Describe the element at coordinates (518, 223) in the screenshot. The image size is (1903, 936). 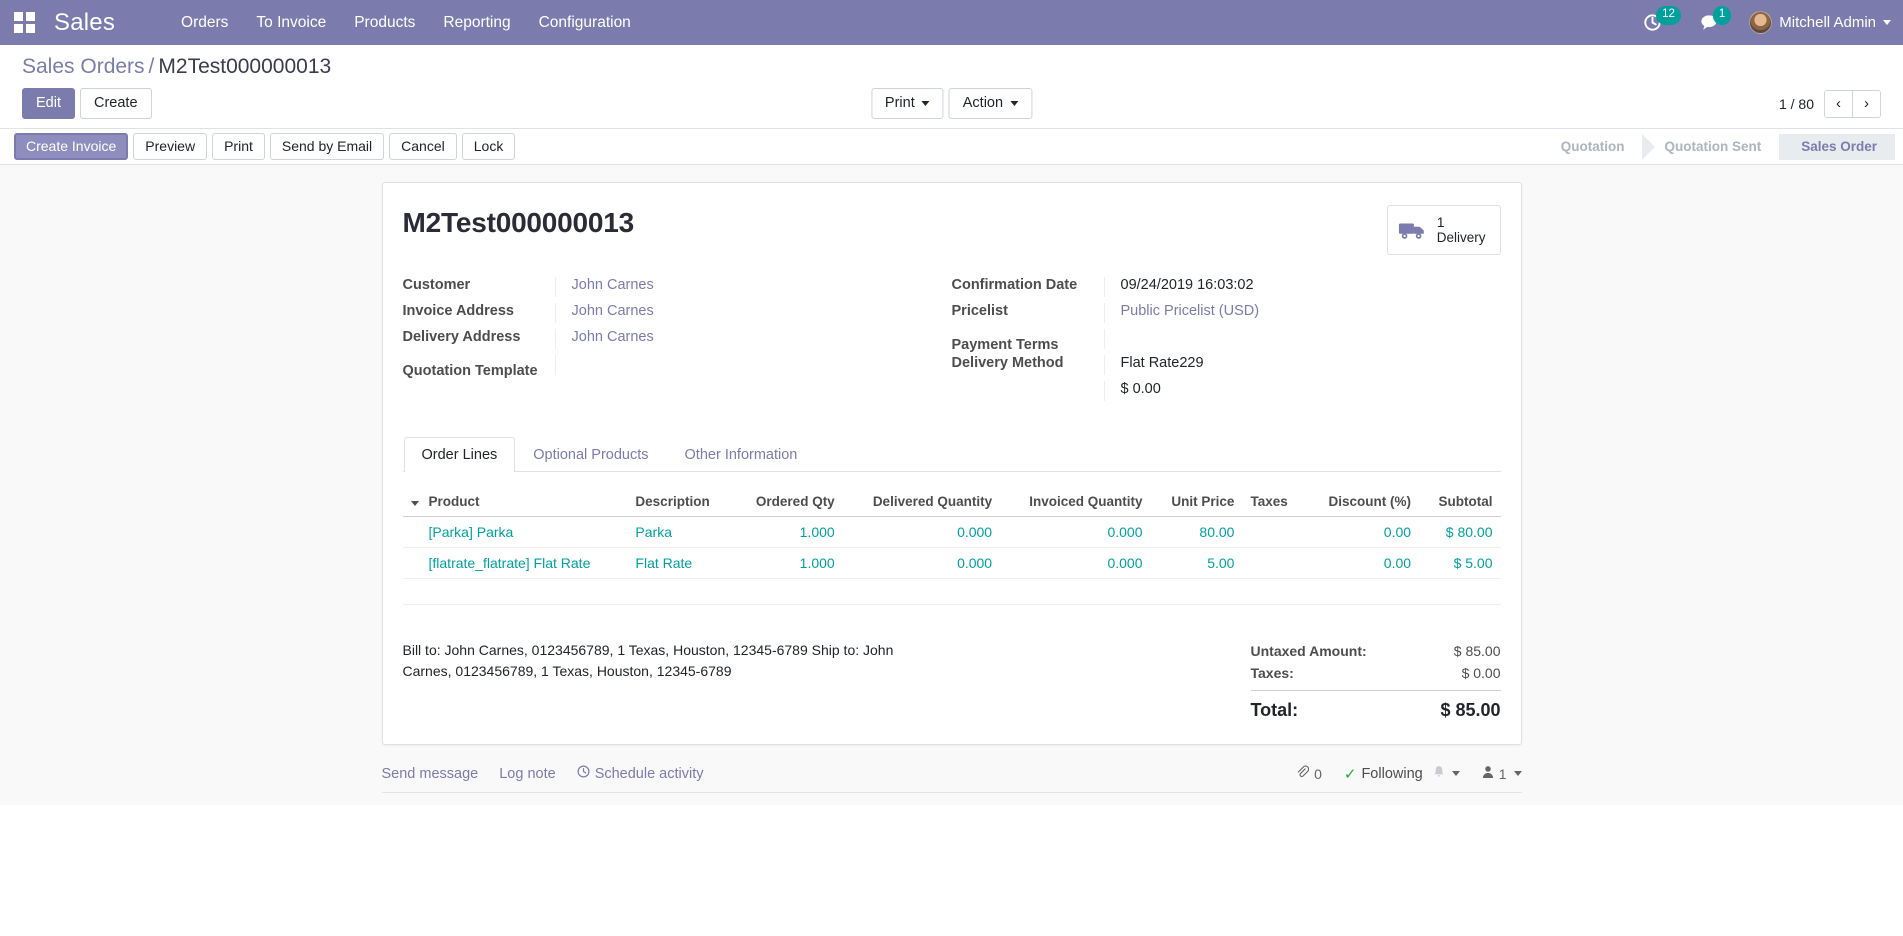
I see `page-title: M2Test000000013` at that location.